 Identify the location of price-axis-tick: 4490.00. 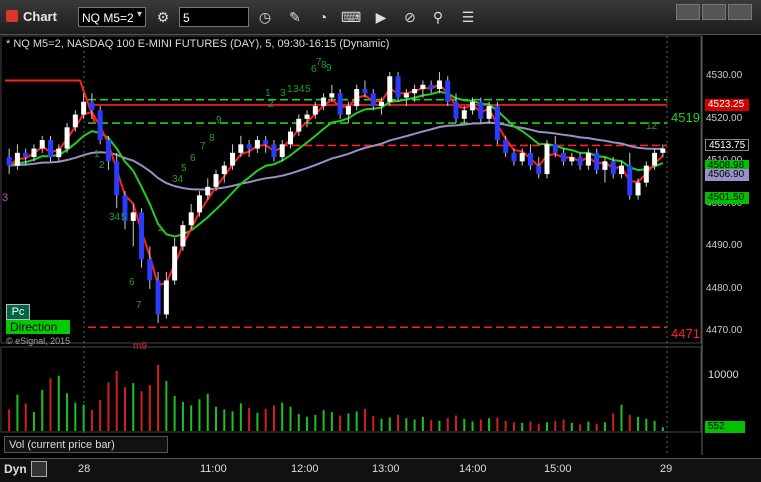
(724, 246).